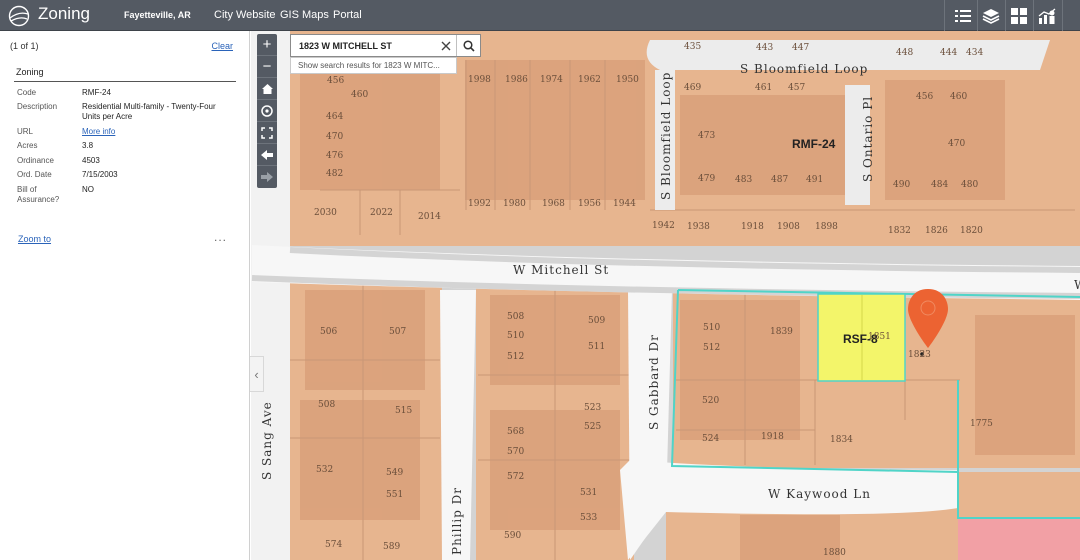 This screenshot has width=1080, height=560. I want to click on portal-link: Portal, so click(347, 15).